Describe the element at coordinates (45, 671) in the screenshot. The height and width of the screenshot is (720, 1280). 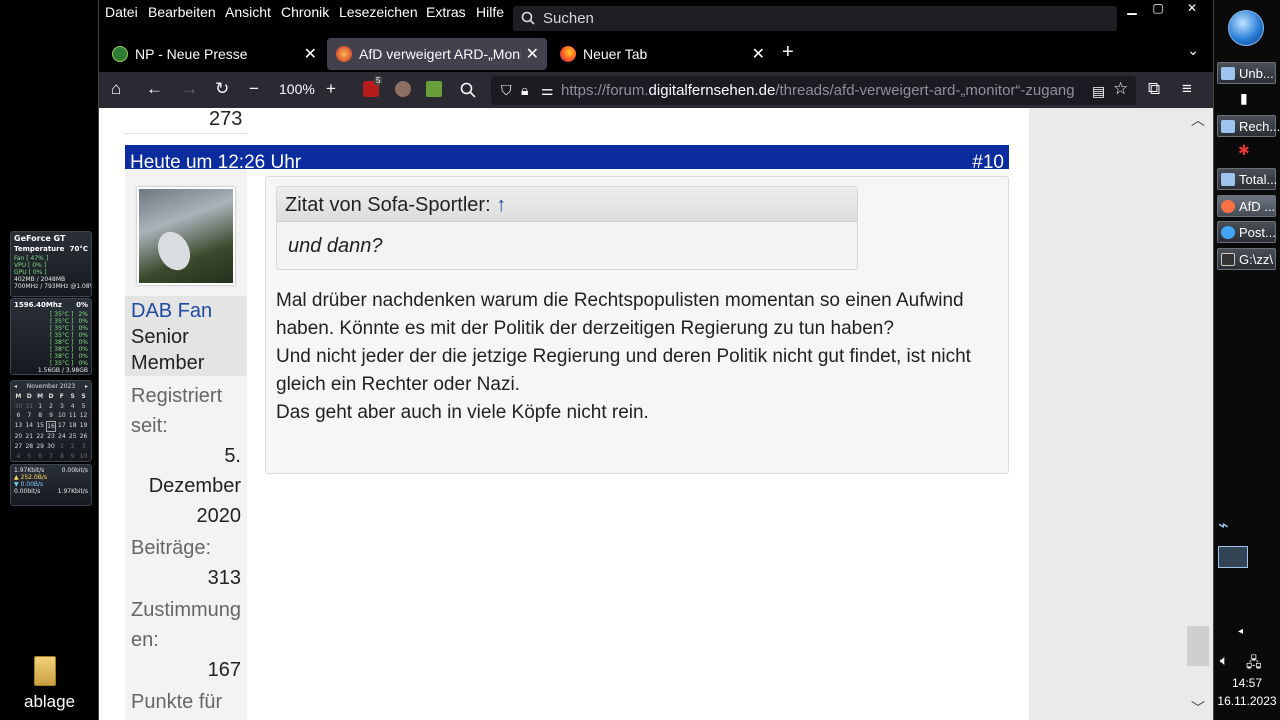
I see `folder-icon` at that location.